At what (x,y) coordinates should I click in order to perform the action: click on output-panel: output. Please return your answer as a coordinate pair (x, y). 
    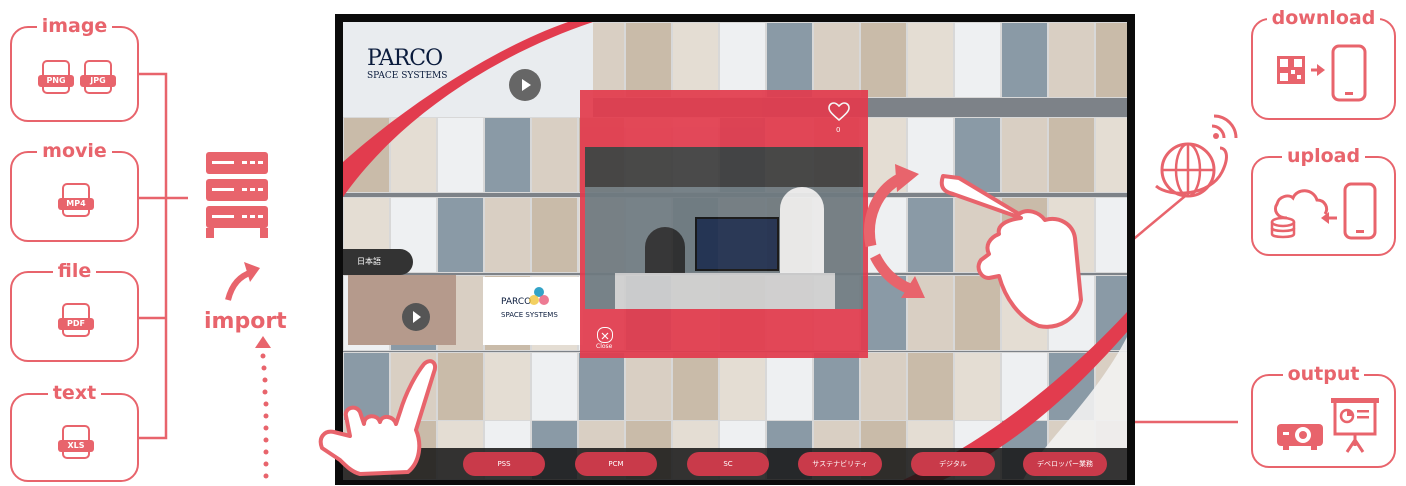
    Looking at the image, I should click on (1323, 415).